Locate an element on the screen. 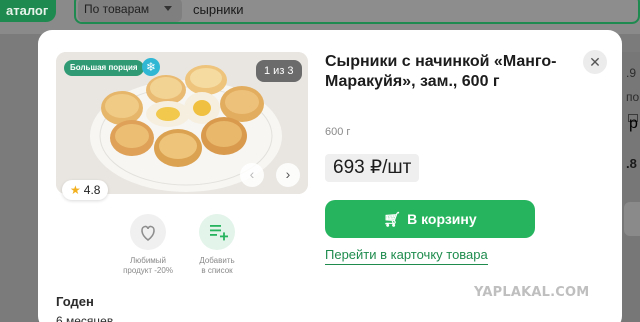 The image size is (640, 322). rating-badge: ★ 4.8 is located at coordinates (85, 190).